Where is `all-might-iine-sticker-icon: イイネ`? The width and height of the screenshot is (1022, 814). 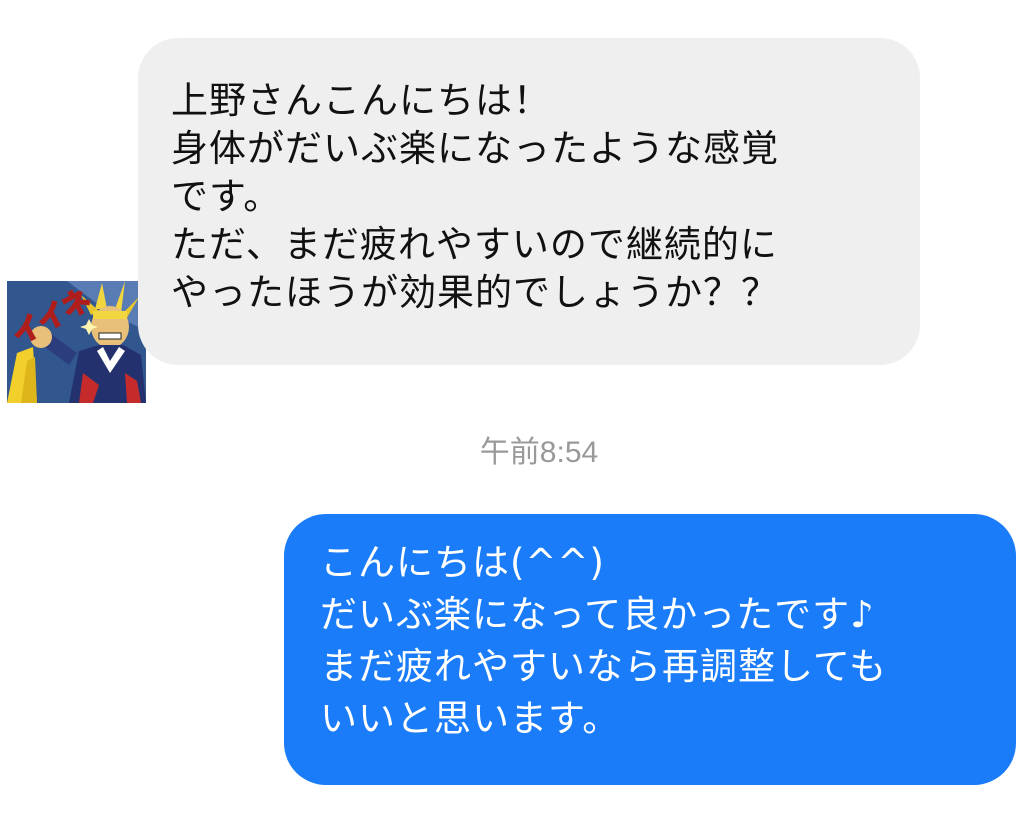
all-might-iine-sticker-icon: イイネ is located at coordinates (76, 342).